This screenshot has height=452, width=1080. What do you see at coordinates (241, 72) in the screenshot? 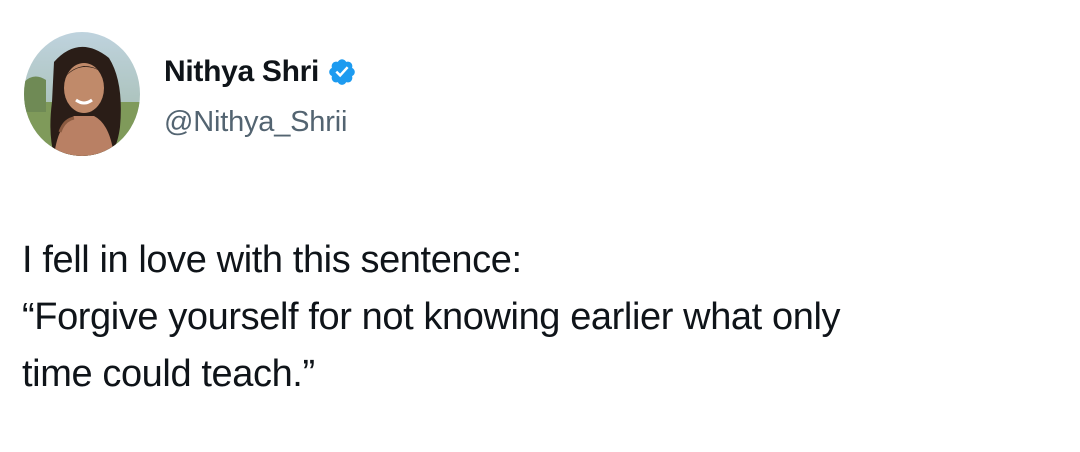
I see `display-name: Nithya Shri` at bounding box center [241, 72].